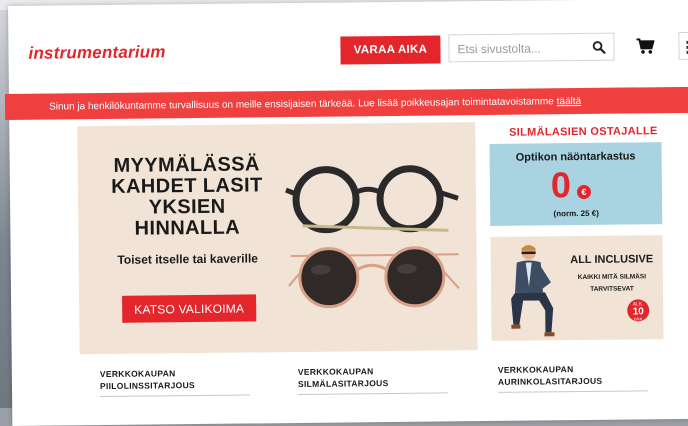 Image resolution: width=688 pixels, height=426 pixels. I want to click on search-input, so click(517, 49).